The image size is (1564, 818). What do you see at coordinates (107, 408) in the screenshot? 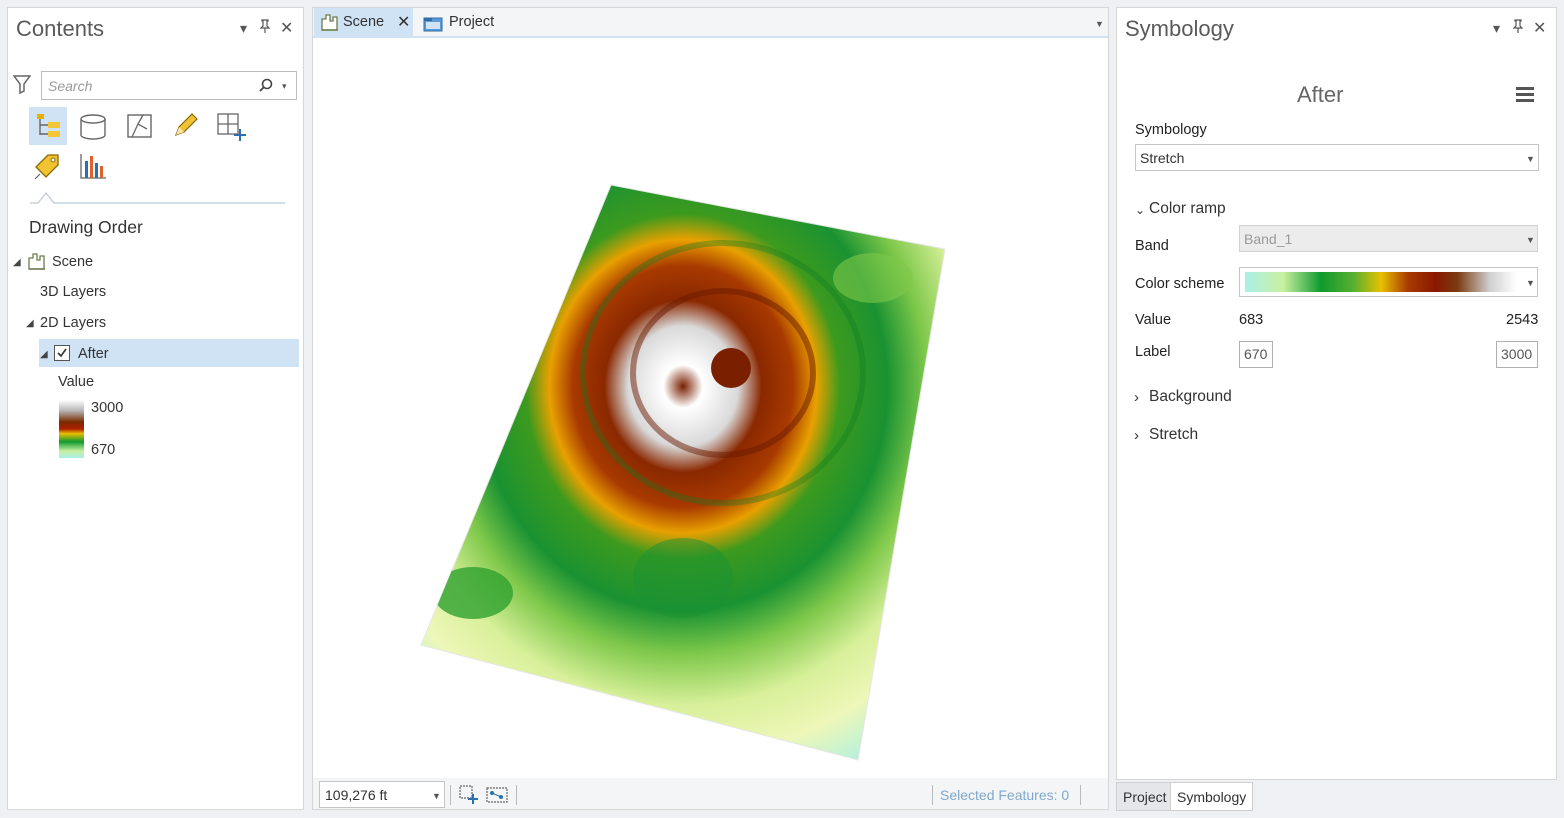
I see `legend-high-value: 3000` at bounding box center [107, 408].